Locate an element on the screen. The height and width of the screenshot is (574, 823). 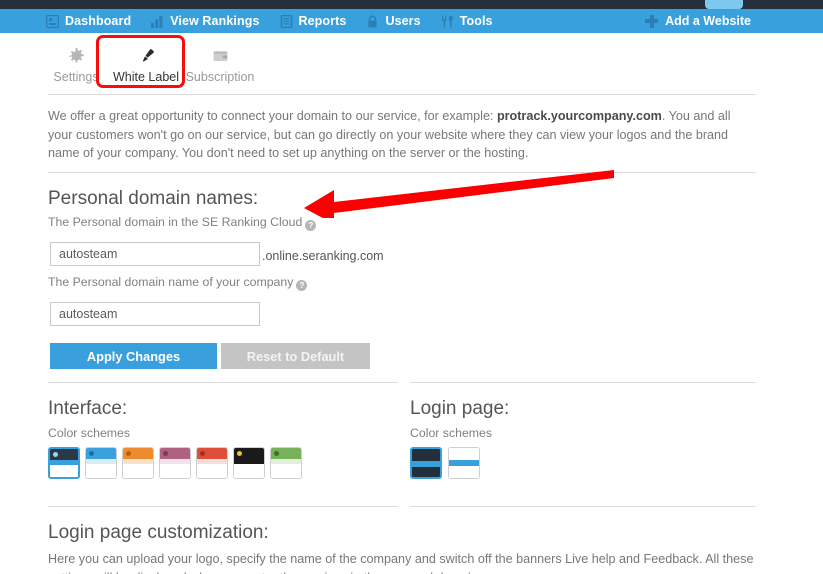
tab-subscription-label: Subscription is located at coordinates (220, 77).